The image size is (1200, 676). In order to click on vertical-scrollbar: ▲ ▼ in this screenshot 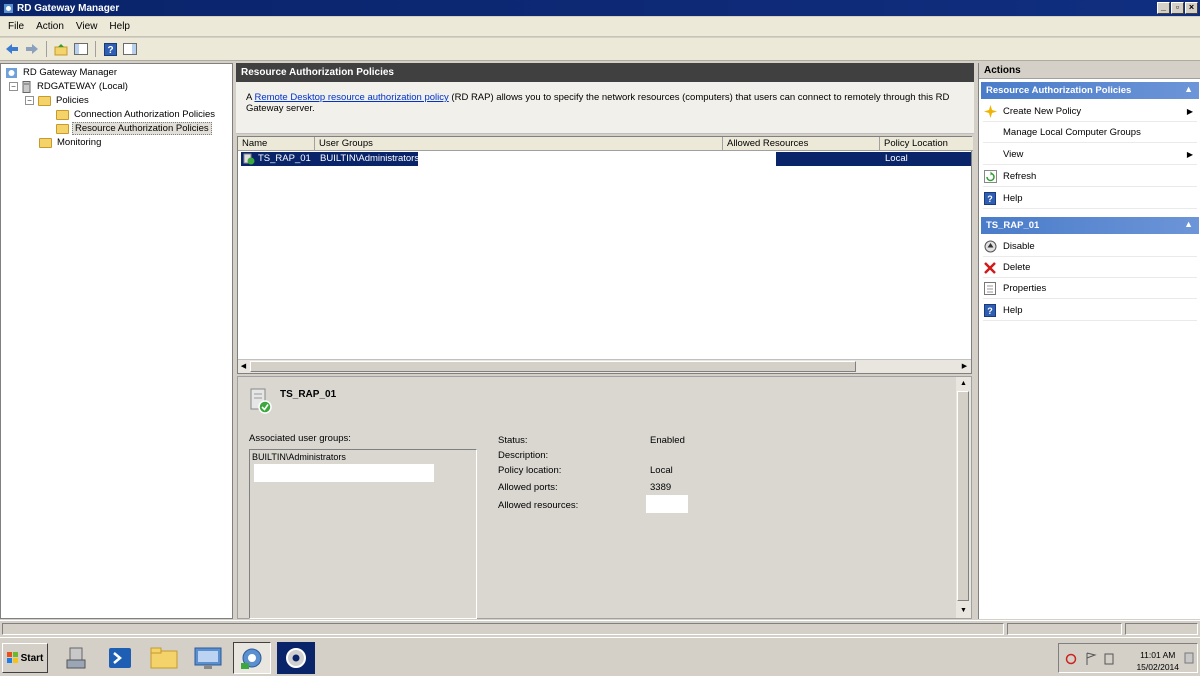, I will do `click(963, 497)`.